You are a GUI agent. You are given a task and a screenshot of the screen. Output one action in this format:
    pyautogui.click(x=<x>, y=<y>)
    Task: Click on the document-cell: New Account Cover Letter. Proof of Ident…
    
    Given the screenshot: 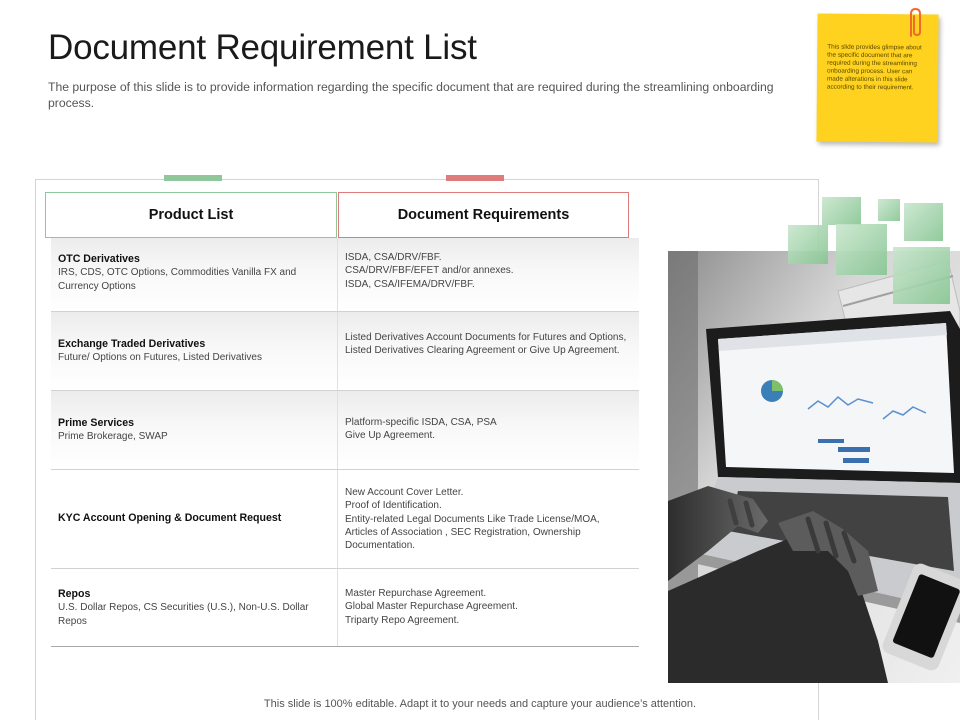 What is the action you would take?
    pyautogui.click(x=488, y=519)
    